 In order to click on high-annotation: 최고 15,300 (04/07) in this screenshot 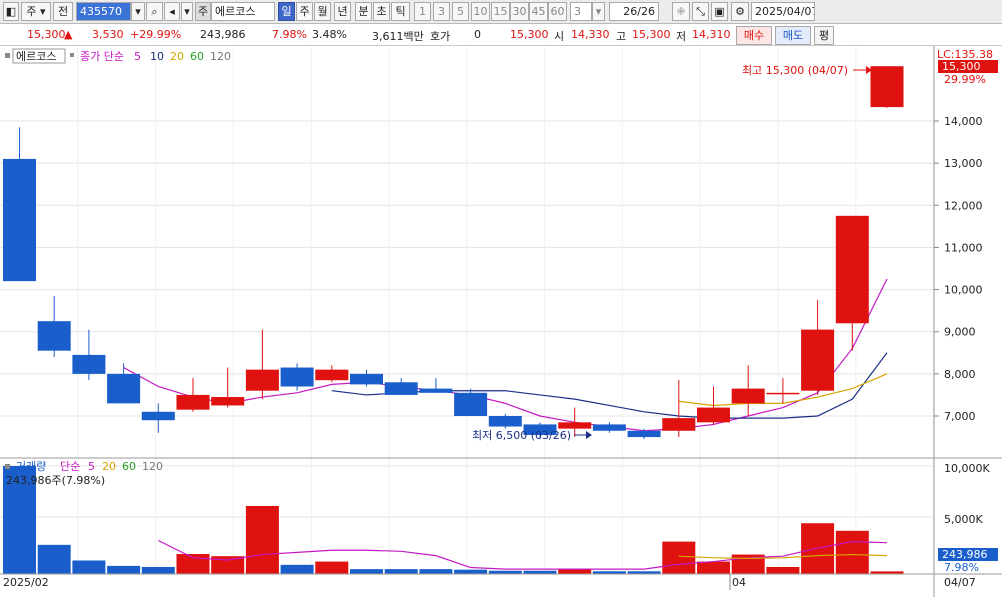, I will do `click(795, 70)`.